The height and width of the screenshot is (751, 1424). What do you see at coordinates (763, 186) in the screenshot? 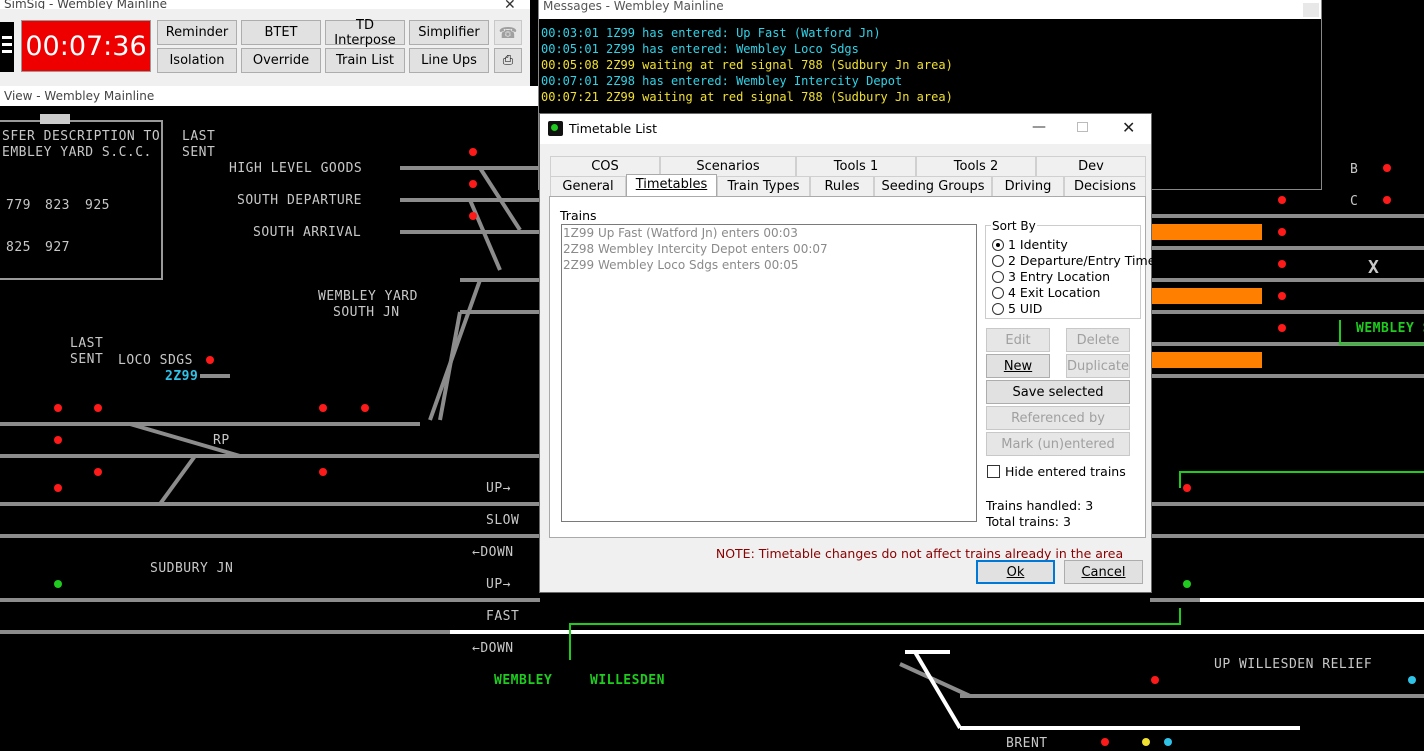
I see `tab-train-types: Train Types` at bounding box center [763, 186].